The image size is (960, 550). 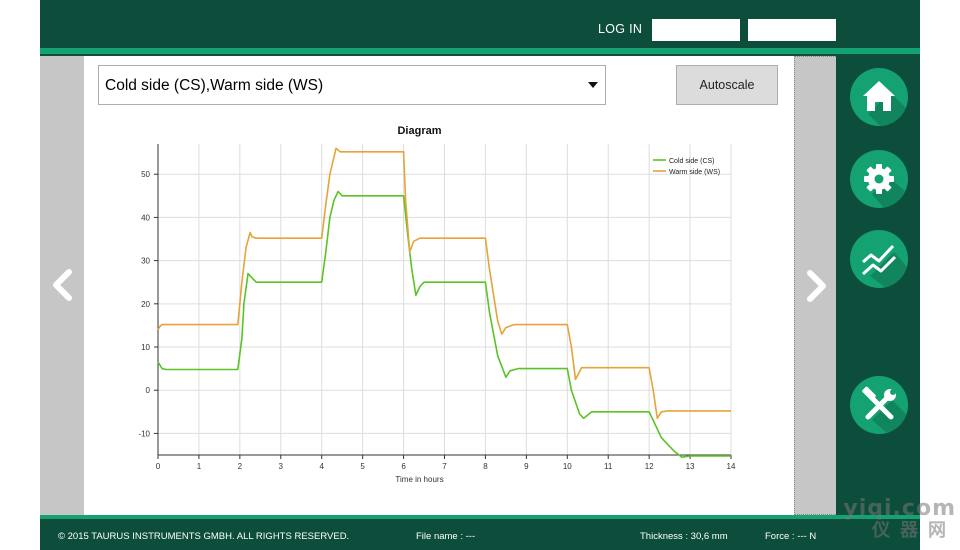 What do you see at coordinates (362, 466) in the screenshot?
I see `x-tick-label: 5` at bounding box center [362, 466].